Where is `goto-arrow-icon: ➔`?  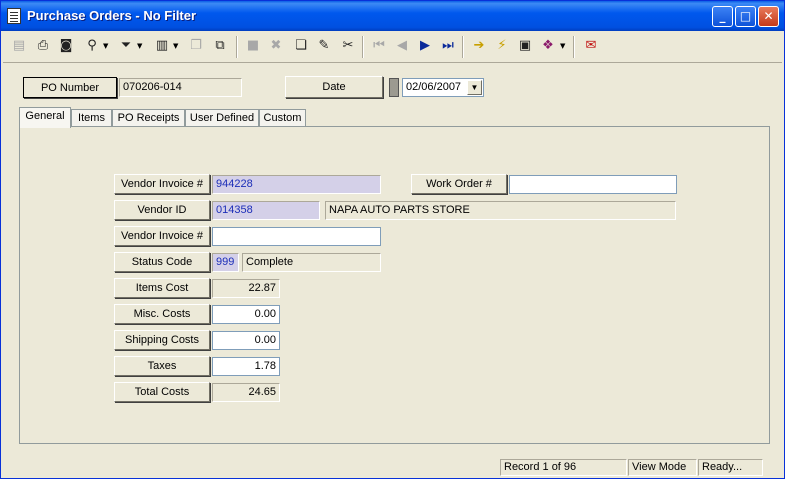 goto-arrow-icon: ➔ is located at coordinates (479, 46).